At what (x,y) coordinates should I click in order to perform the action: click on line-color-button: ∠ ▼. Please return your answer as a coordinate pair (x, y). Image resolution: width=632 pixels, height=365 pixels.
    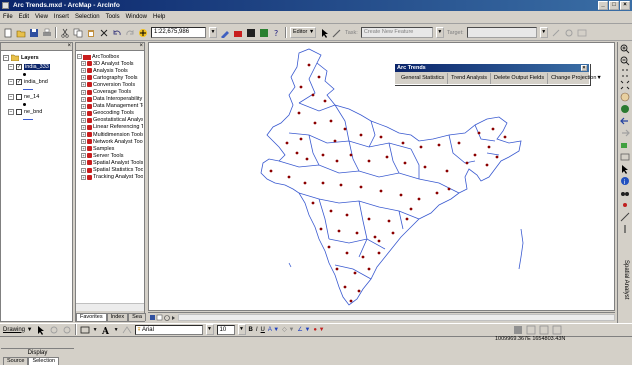
    Looking at the image, I should click on (303, 329).